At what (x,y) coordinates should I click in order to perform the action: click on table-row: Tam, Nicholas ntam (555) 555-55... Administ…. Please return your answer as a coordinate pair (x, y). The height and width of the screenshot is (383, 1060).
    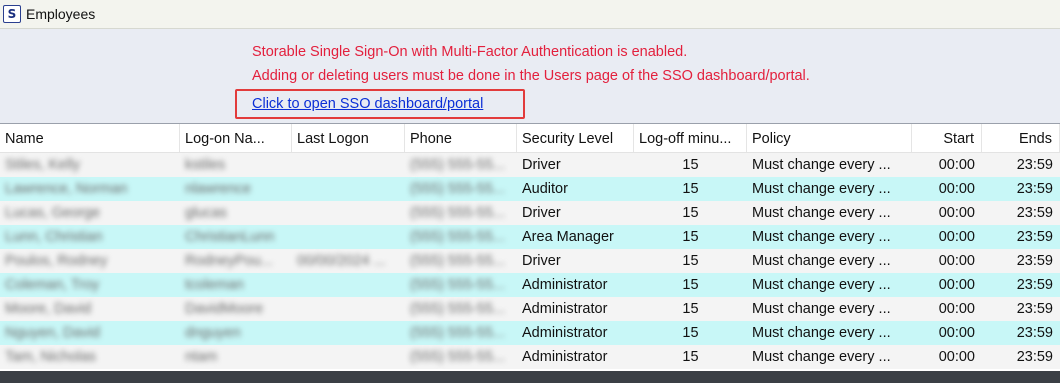
    Looking at the image, I should click on (530, 357).